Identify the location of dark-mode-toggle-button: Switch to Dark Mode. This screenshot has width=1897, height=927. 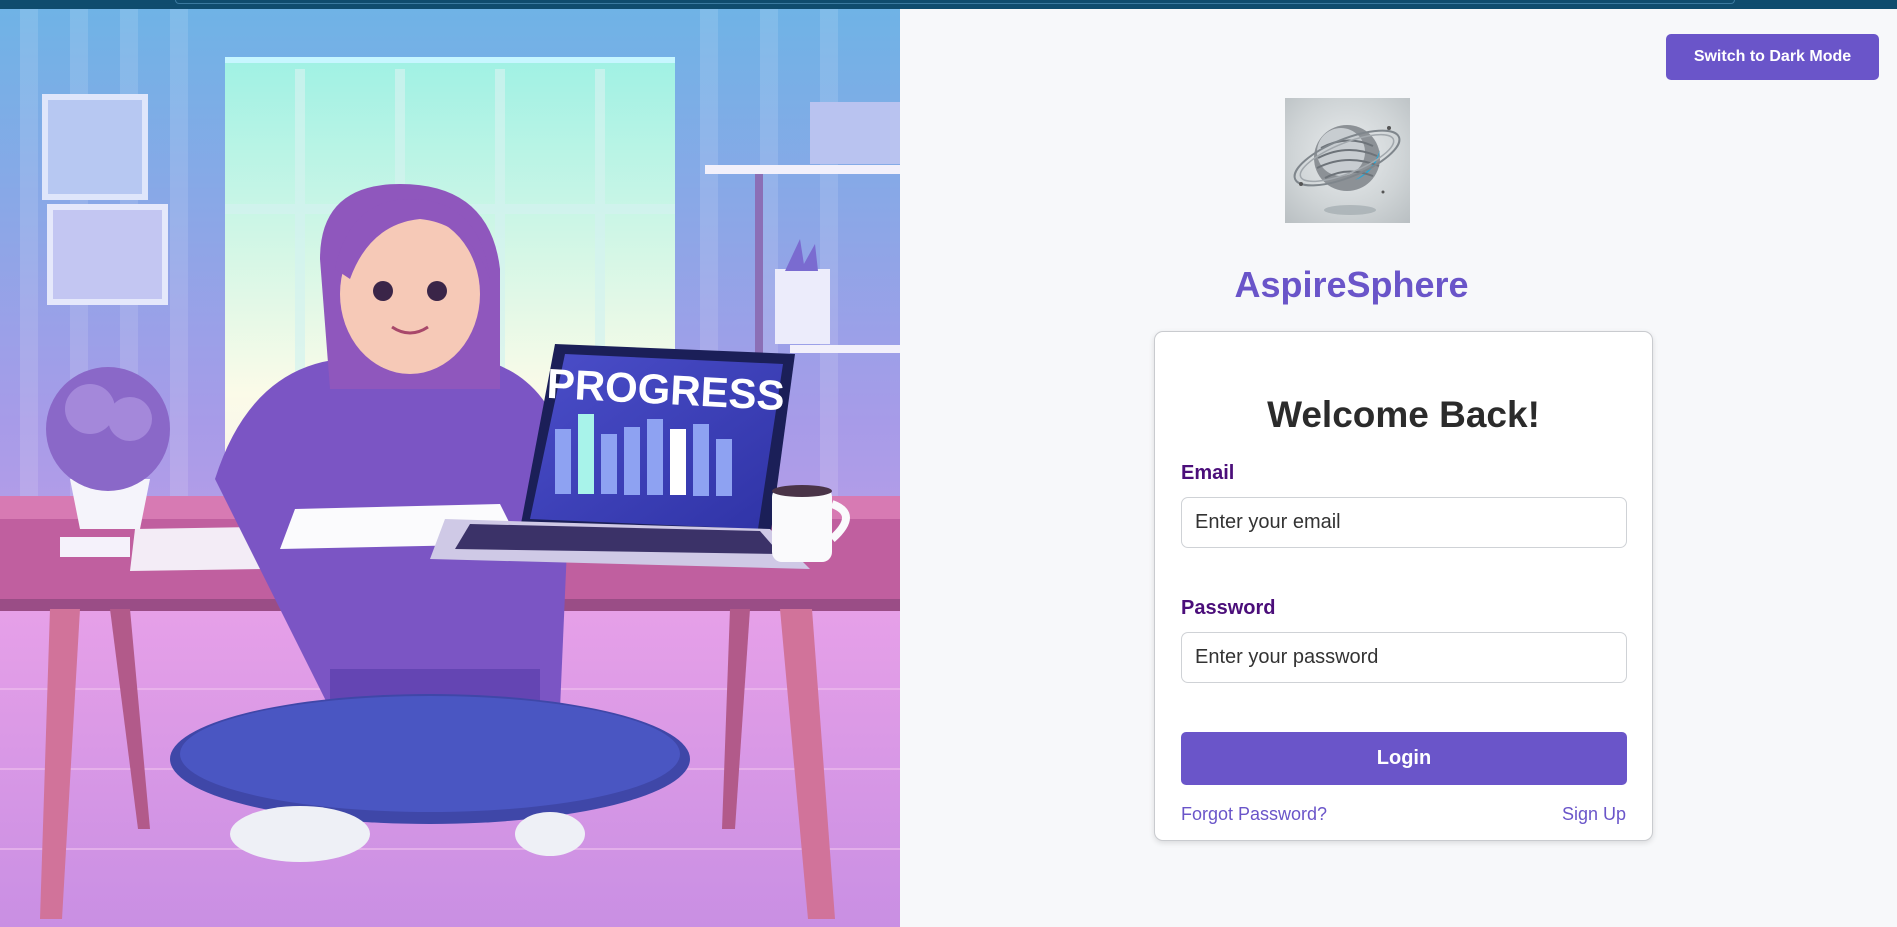
(1772, 57).